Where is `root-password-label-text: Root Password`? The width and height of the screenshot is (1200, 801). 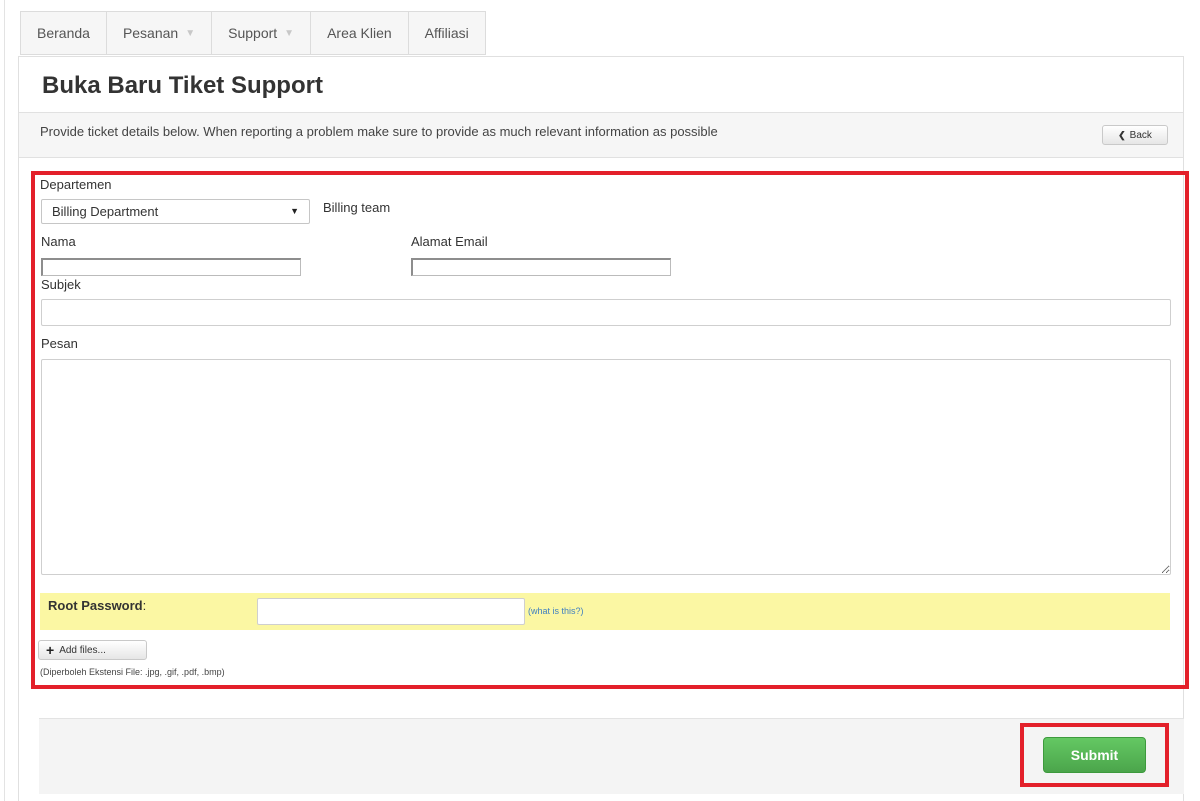 root-password-label-text: Root Password is located at coordinates (95, 605).